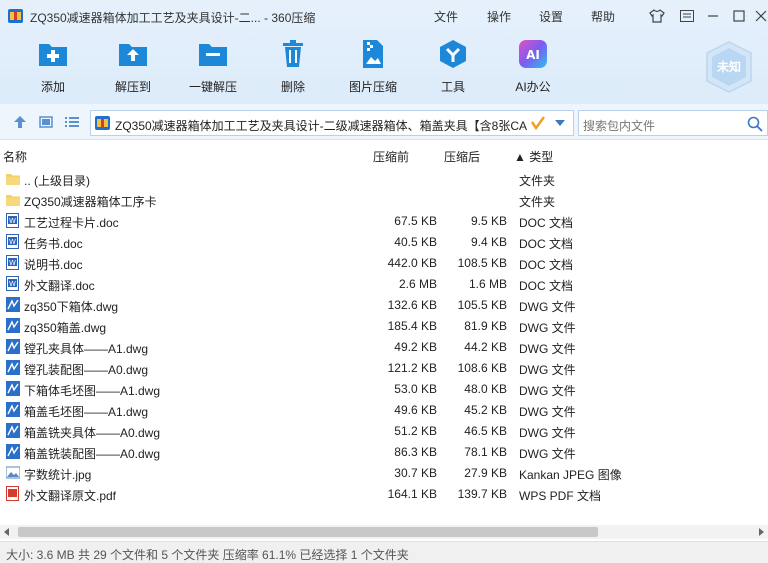  Describe the element at coordinates (384, 409) in the screenshot. I see `file-row: 箱盖毛坯图——A1.dwg 49.6 KB 45.2 KB DWG 文件` at that location.